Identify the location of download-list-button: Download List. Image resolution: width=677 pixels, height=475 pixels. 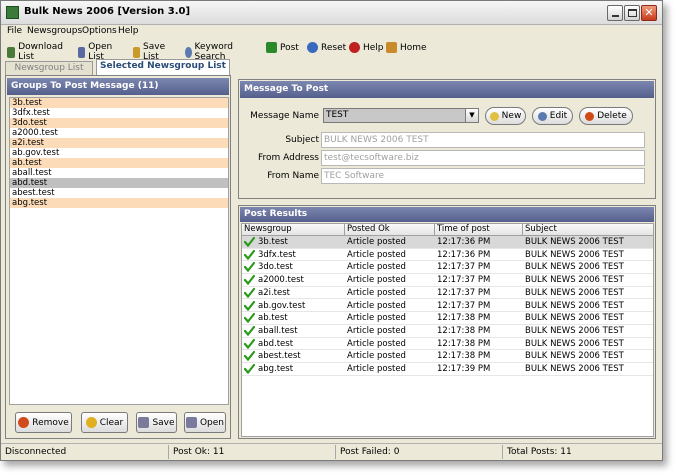
(36, 52).